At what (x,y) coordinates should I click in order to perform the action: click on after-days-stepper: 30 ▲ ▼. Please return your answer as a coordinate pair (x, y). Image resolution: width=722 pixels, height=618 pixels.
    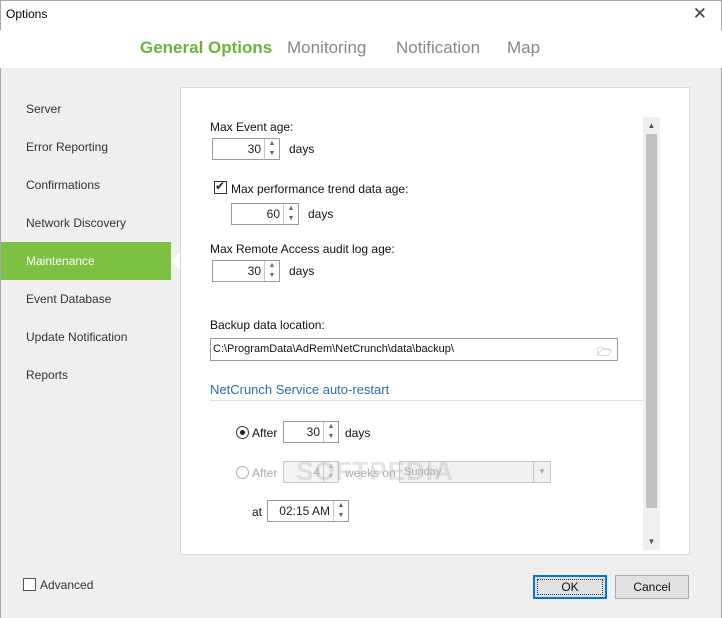
    Looking at the image, I should click on (311, 432).